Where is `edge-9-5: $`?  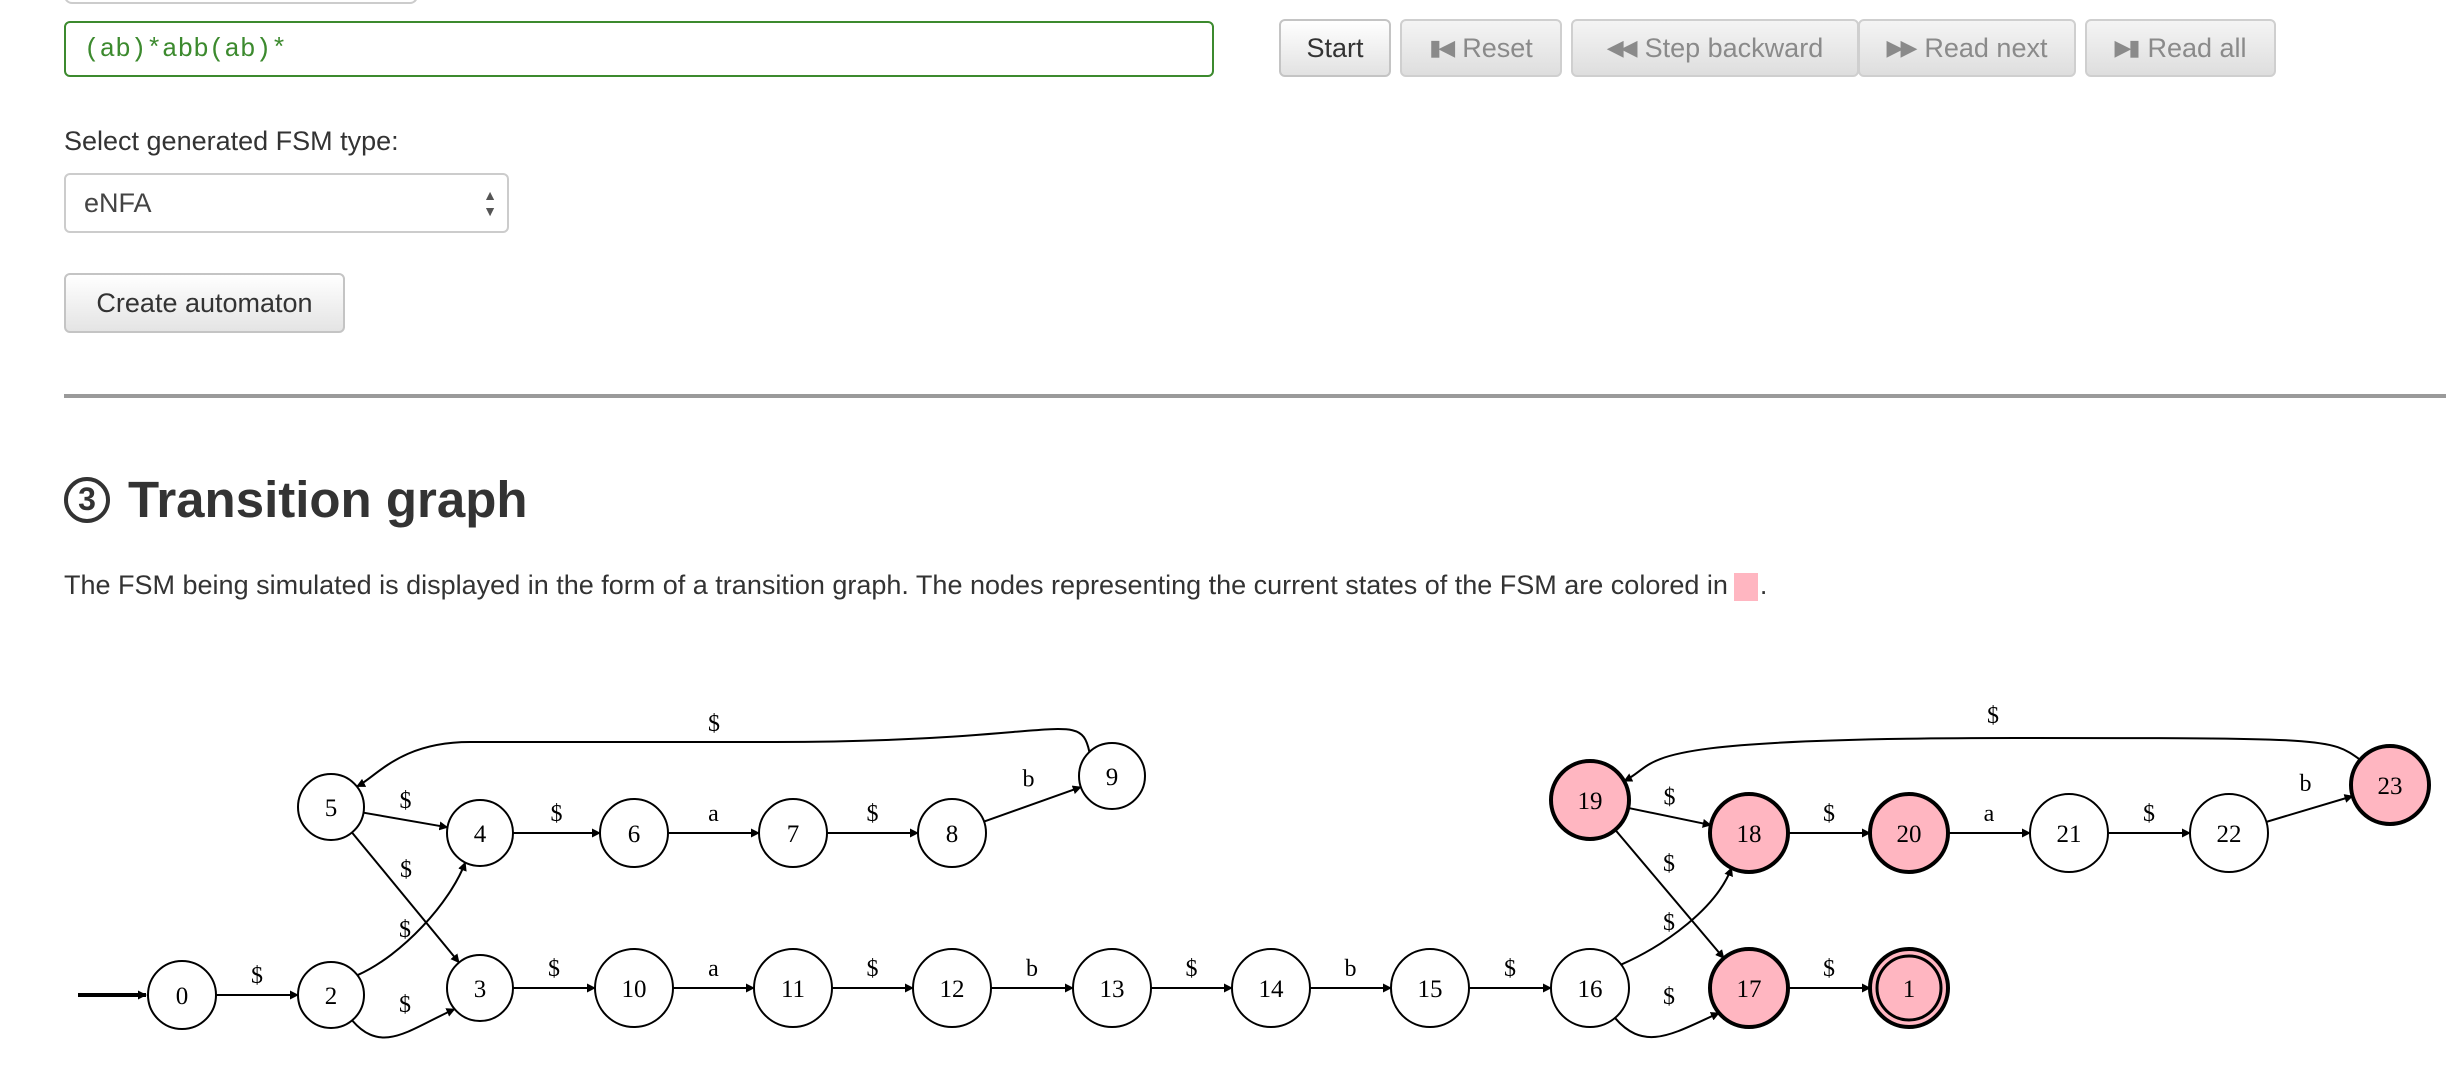 edge-9-5: $ is located at coordinates (723, 749).